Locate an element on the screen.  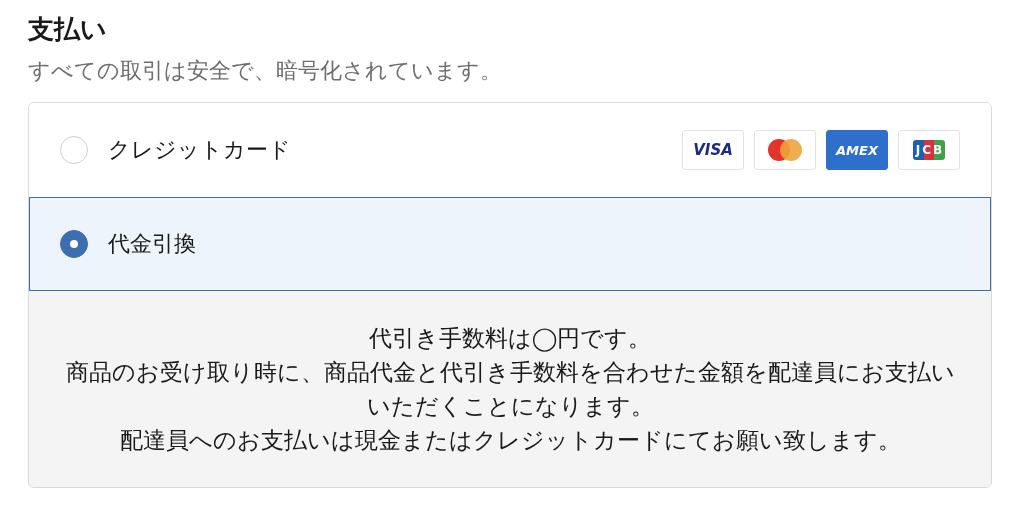
section-title: 支払い is located at coordinates (68, 29).